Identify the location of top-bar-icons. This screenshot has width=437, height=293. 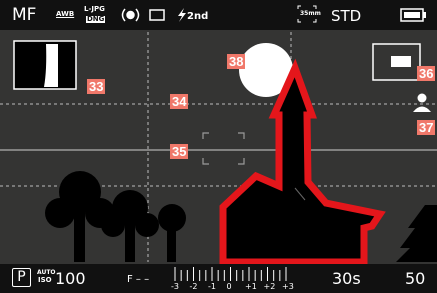
(273, 14).